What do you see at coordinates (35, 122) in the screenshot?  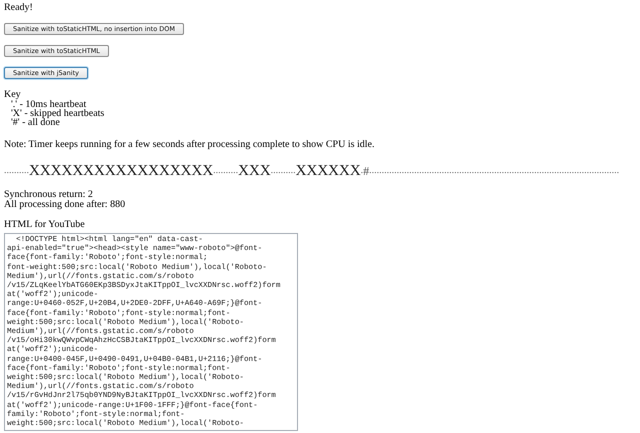 I see `key-item: '#' - all done` at bounding box center [35, 122].